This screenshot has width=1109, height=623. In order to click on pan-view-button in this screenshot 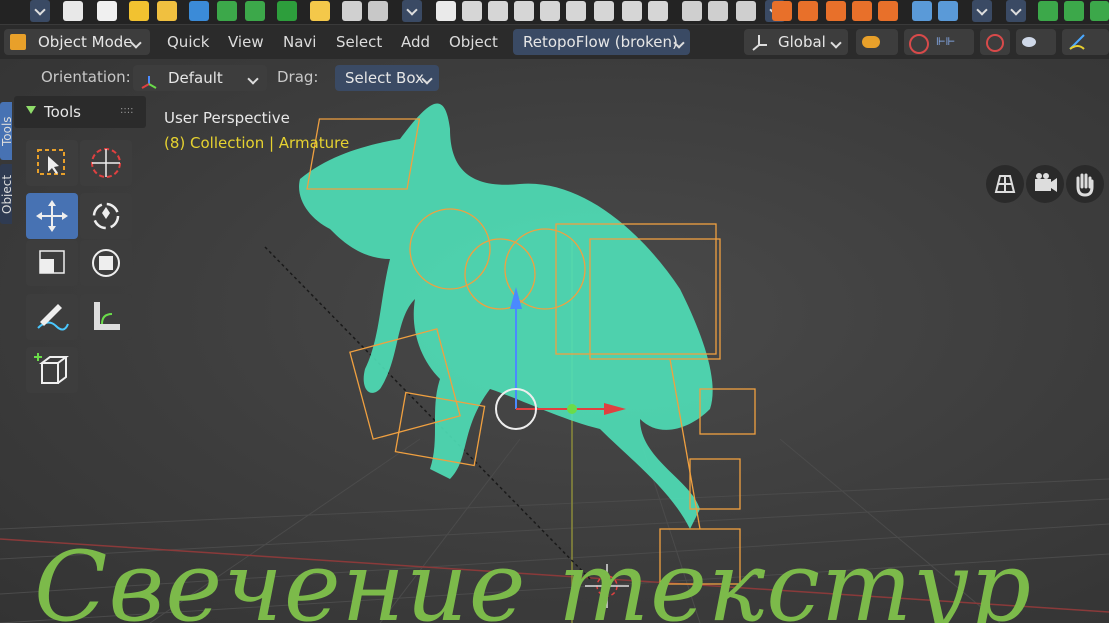, I will do `click(1085, 184)`.